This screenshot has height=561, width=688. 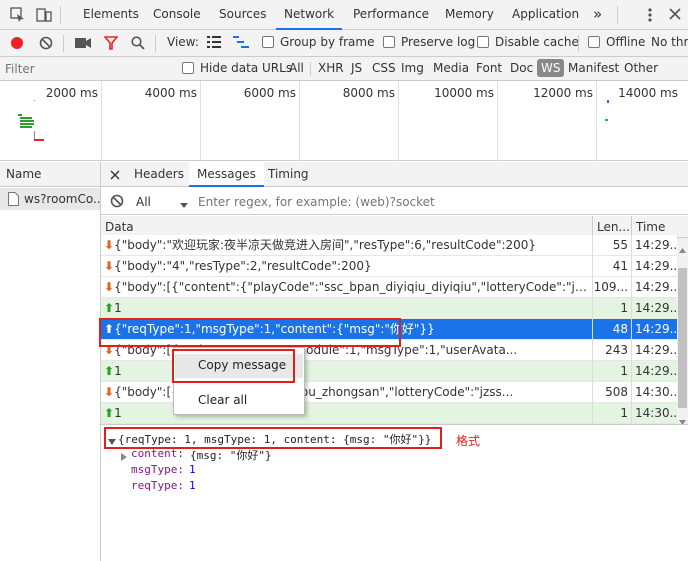 What do you see at coordinates (109, 371) in the screenshot?
I see `sent-arrow-icon: ⬆` at bounding box center [109, 371].